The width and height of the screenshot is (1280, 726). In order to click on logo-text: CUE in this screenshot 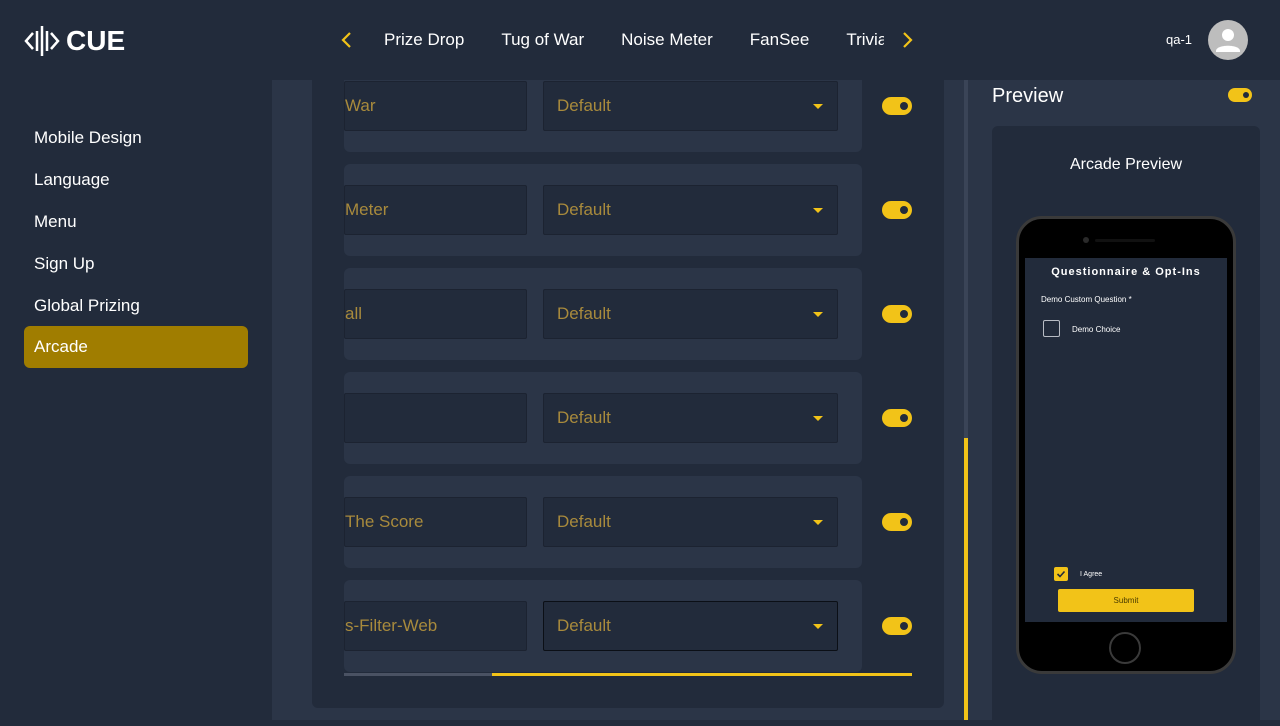, I will do `click(96, 40)`.